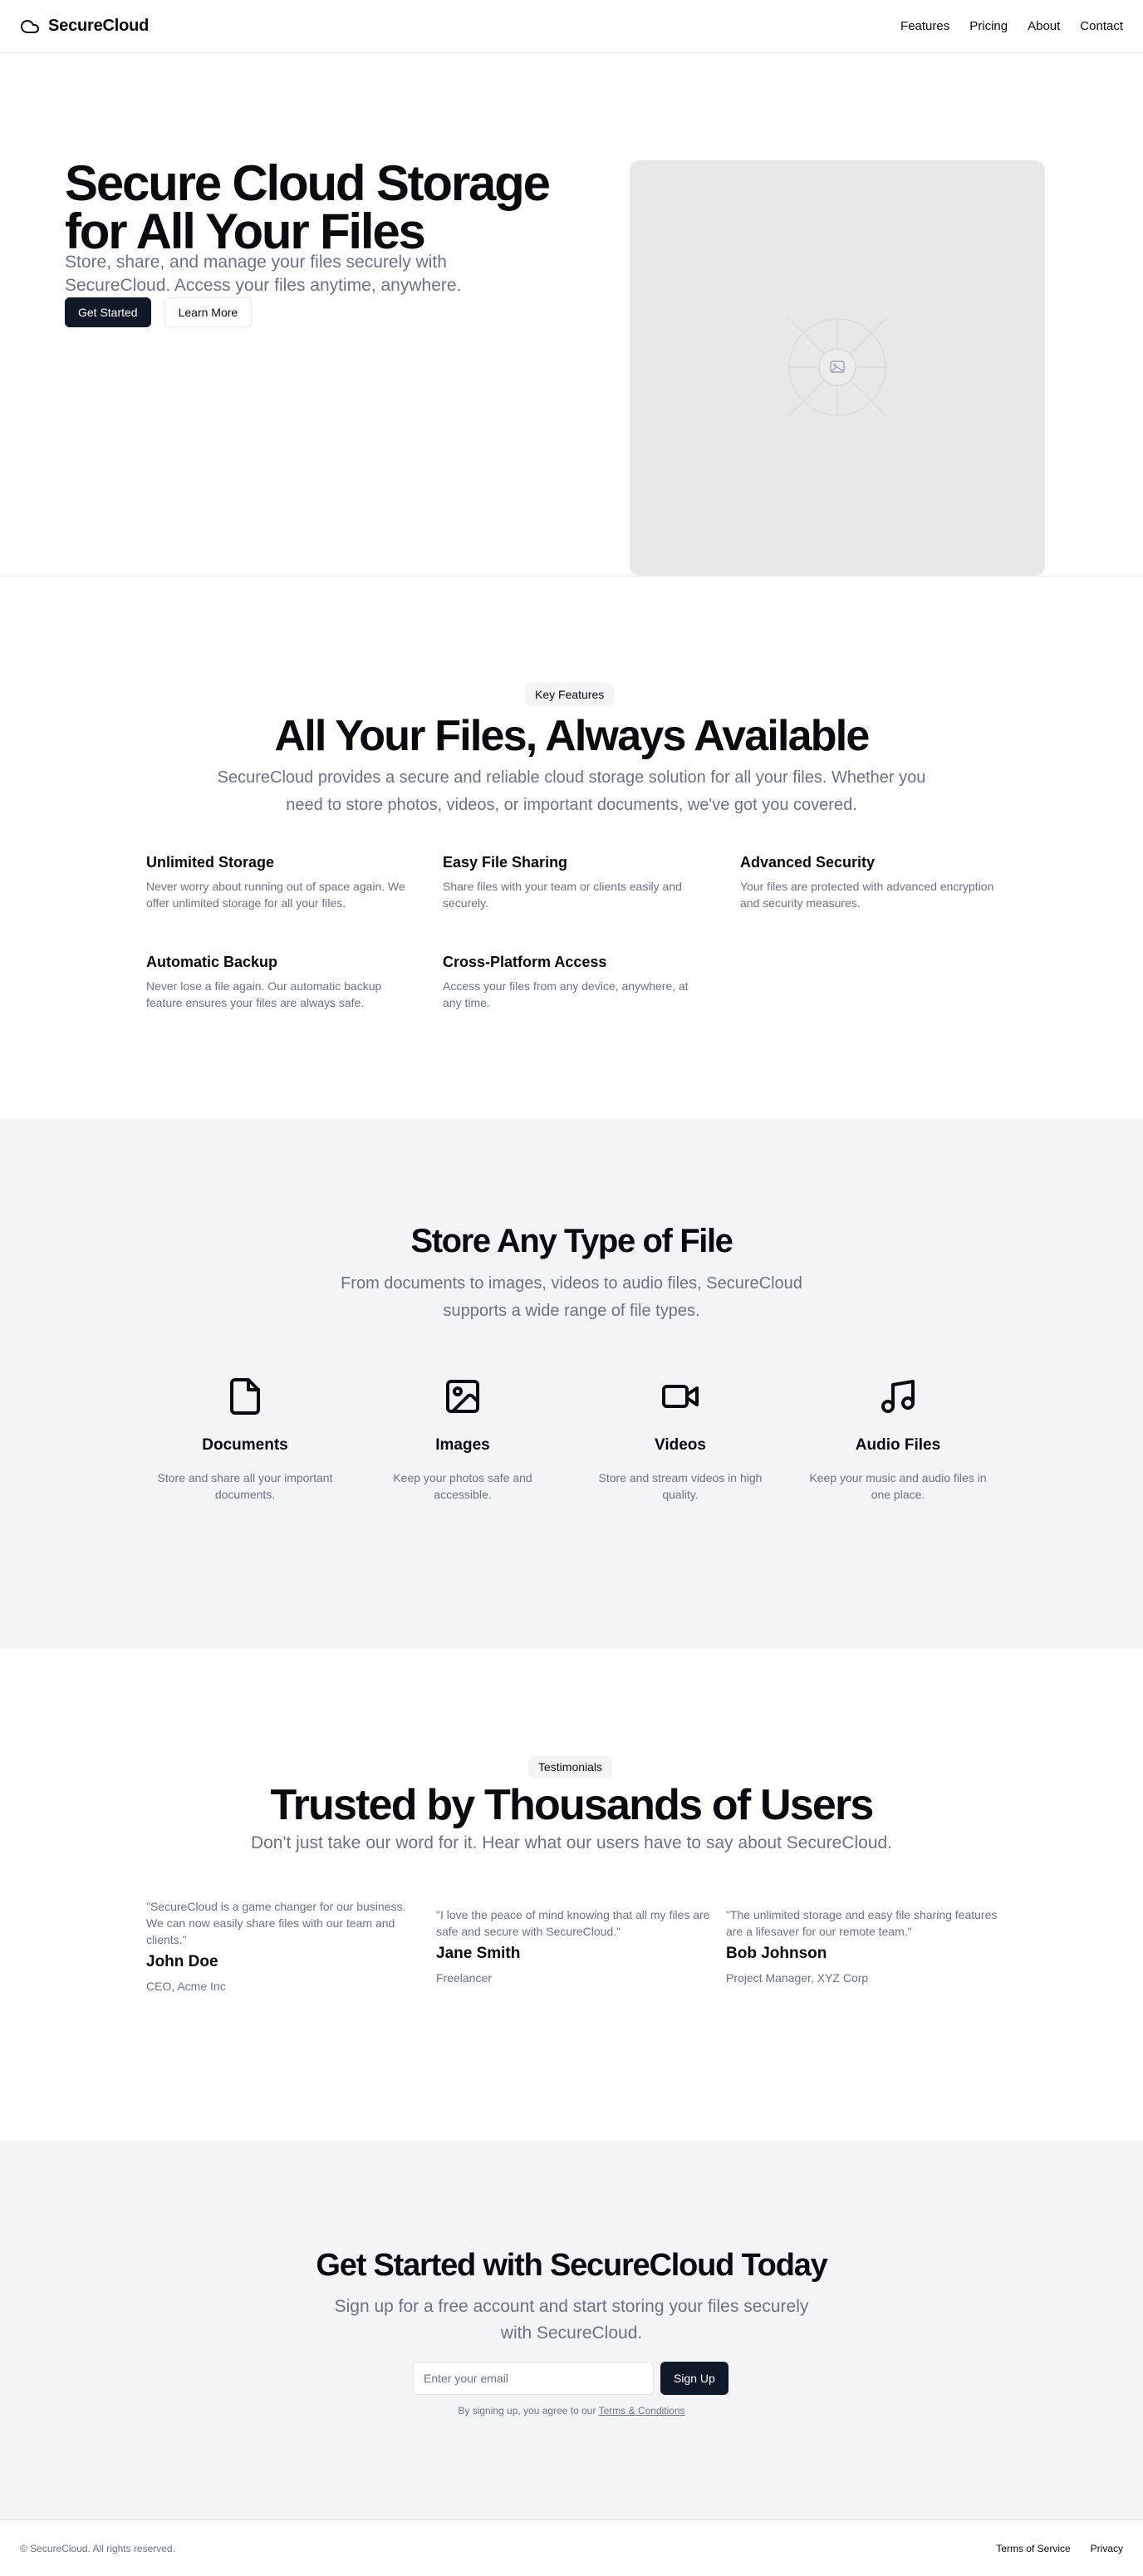 This screenshot has height=2576, width=1143. What do you see at coordinates (97, 2548) in the screenshot?
I see `copyright-text: © SecureCloud. All rights reserved.` at bounding box center [97, 2548].